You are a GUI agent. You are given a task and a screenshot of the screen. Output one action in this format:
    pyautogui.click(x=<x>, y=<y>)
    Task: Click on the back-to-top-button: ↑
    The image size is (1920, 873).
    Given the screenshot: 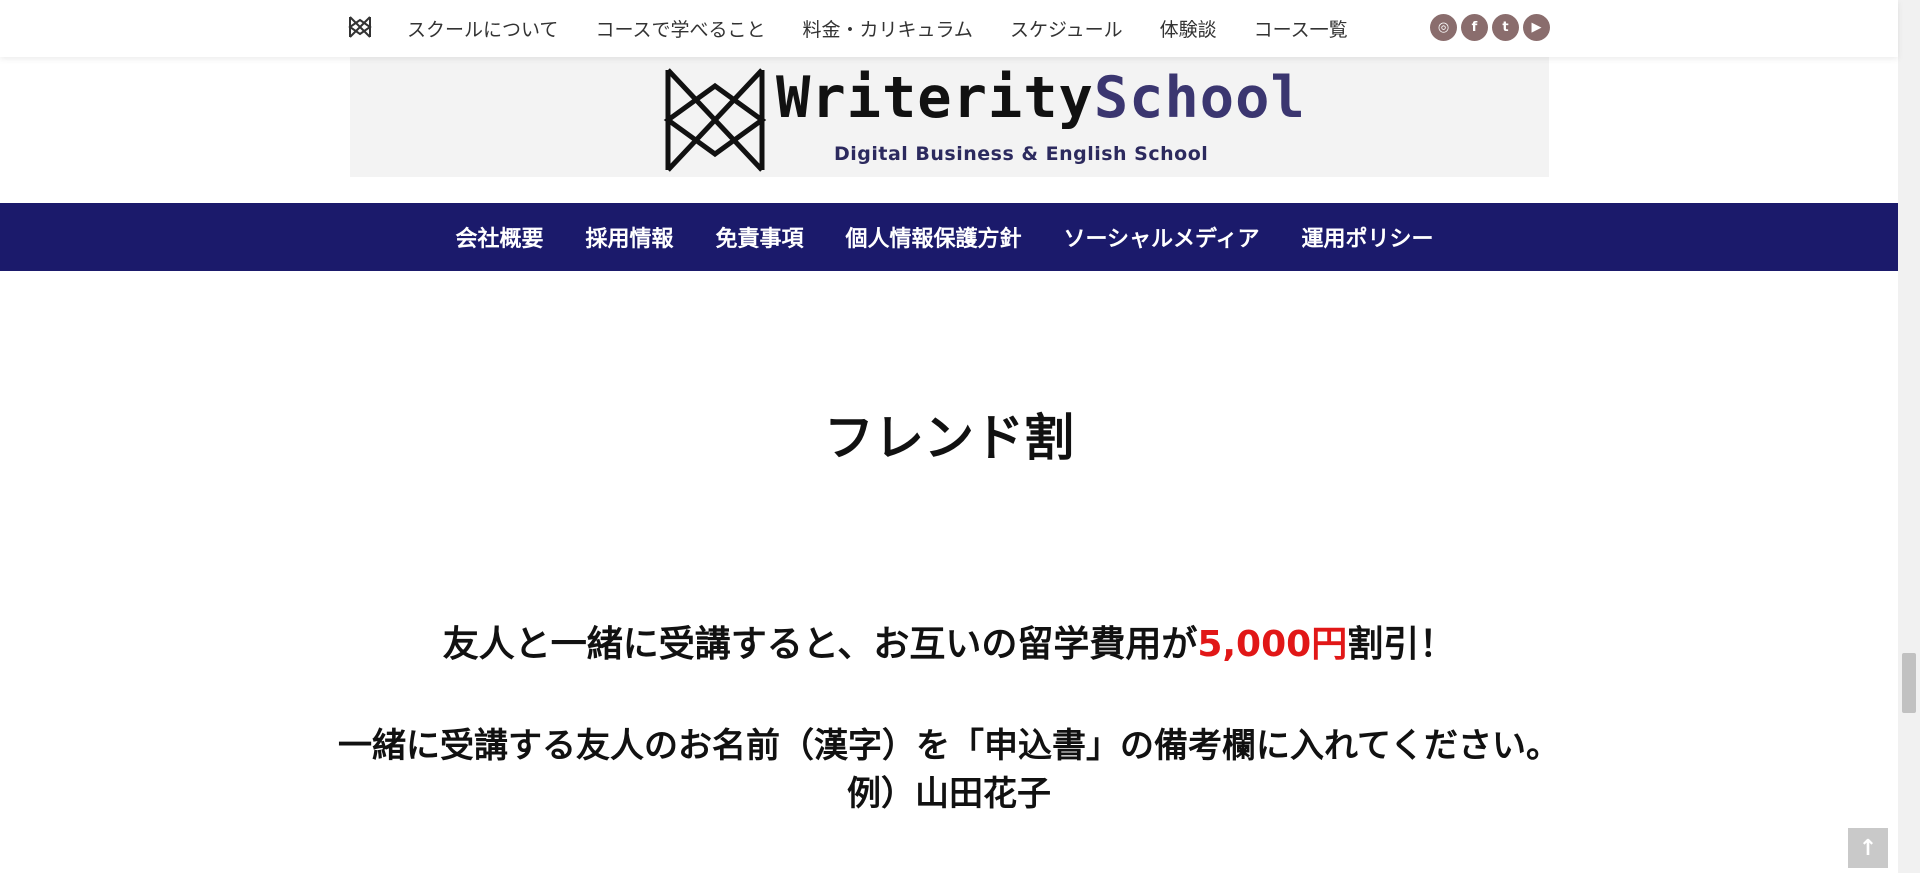 What is the action you would take?
    pyautogui.click(x=1868, y=848)
    